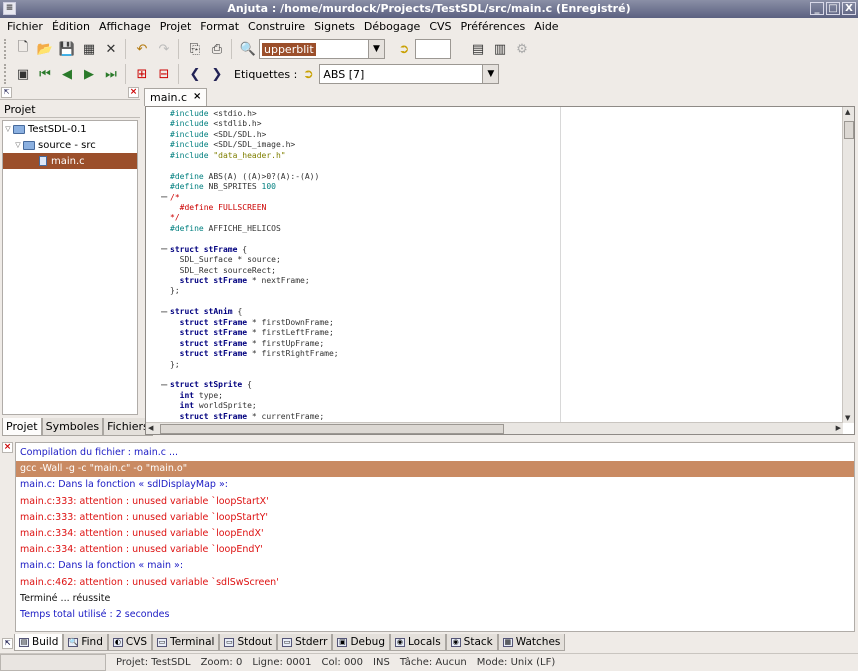  Describe the element at coordinates (546, 27) in the screenshot. I see `menu-aide: Aide` at that location.